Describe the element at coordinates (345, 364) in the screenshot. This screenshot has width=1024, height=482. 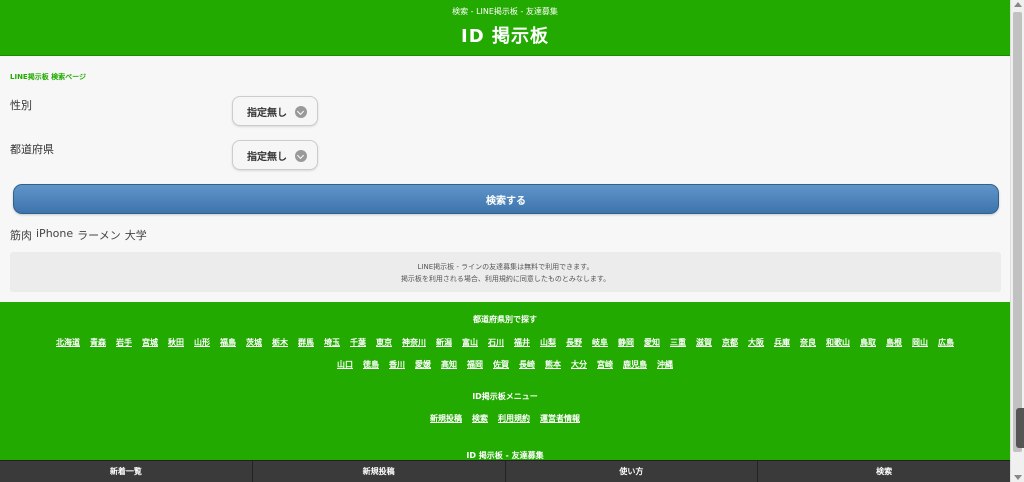
I see `prefecture-link: 山口` at that location.